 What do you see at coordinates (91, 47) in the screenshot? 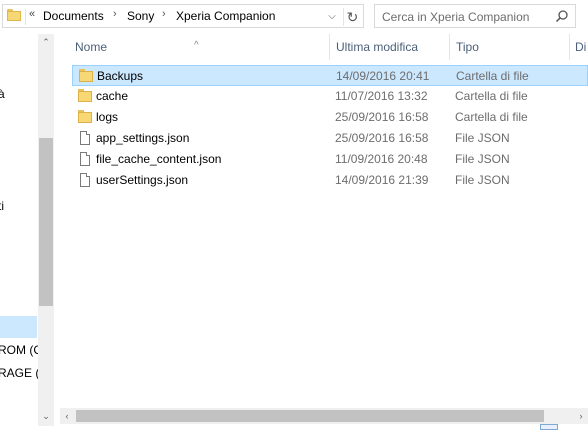
I see `column-header-name: Nome` at bounding box center [91, 47].